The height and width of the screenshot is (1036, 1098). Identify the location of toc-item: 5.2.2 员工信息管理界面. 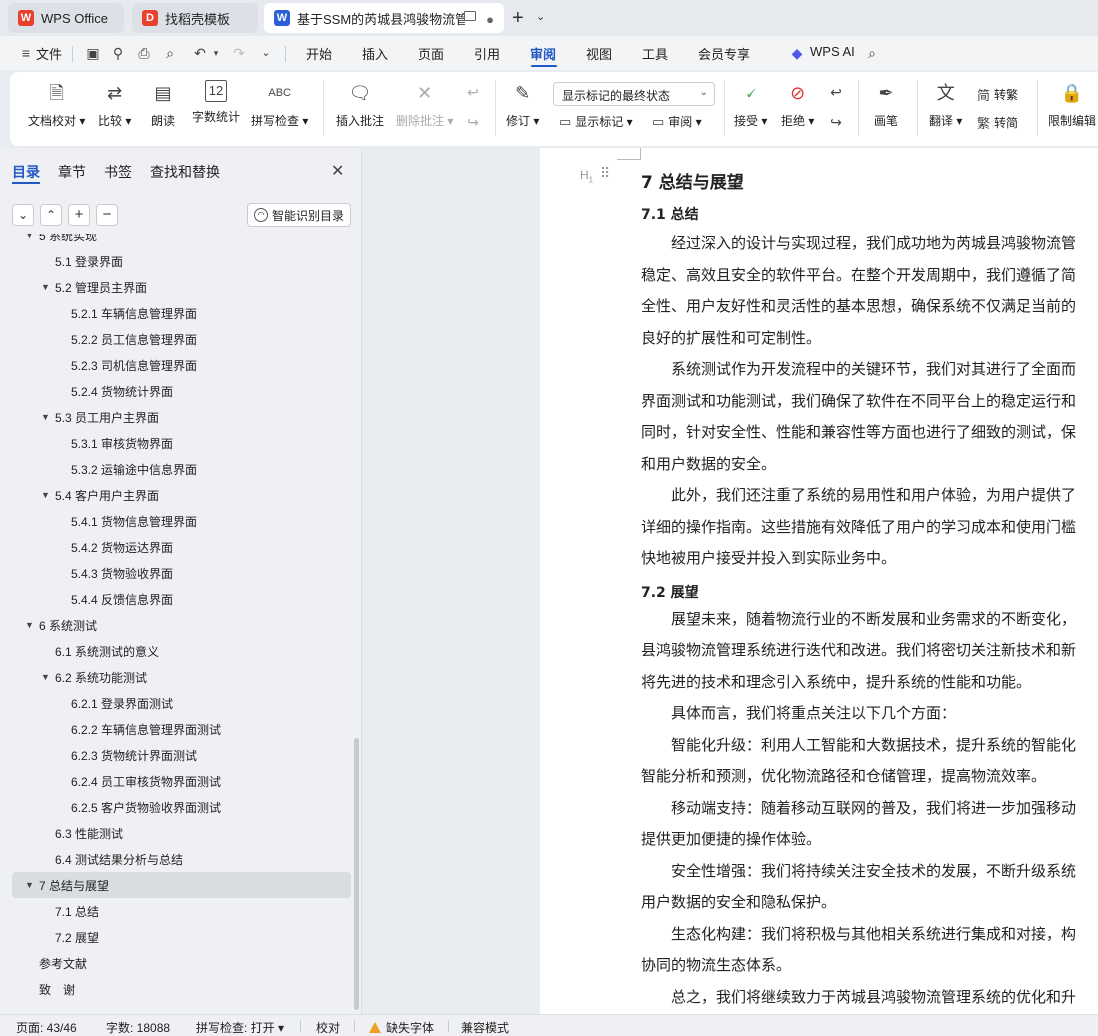
(177, 339).